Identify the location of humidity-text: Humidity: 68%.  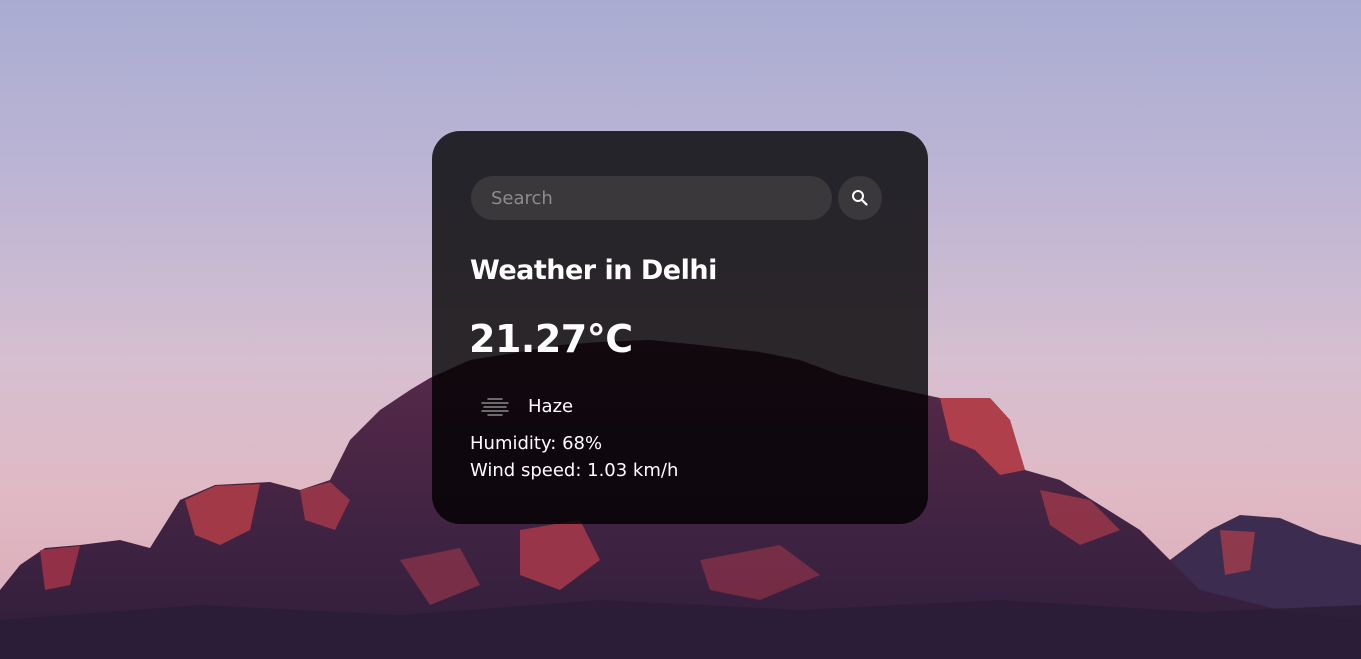
(536, 443).